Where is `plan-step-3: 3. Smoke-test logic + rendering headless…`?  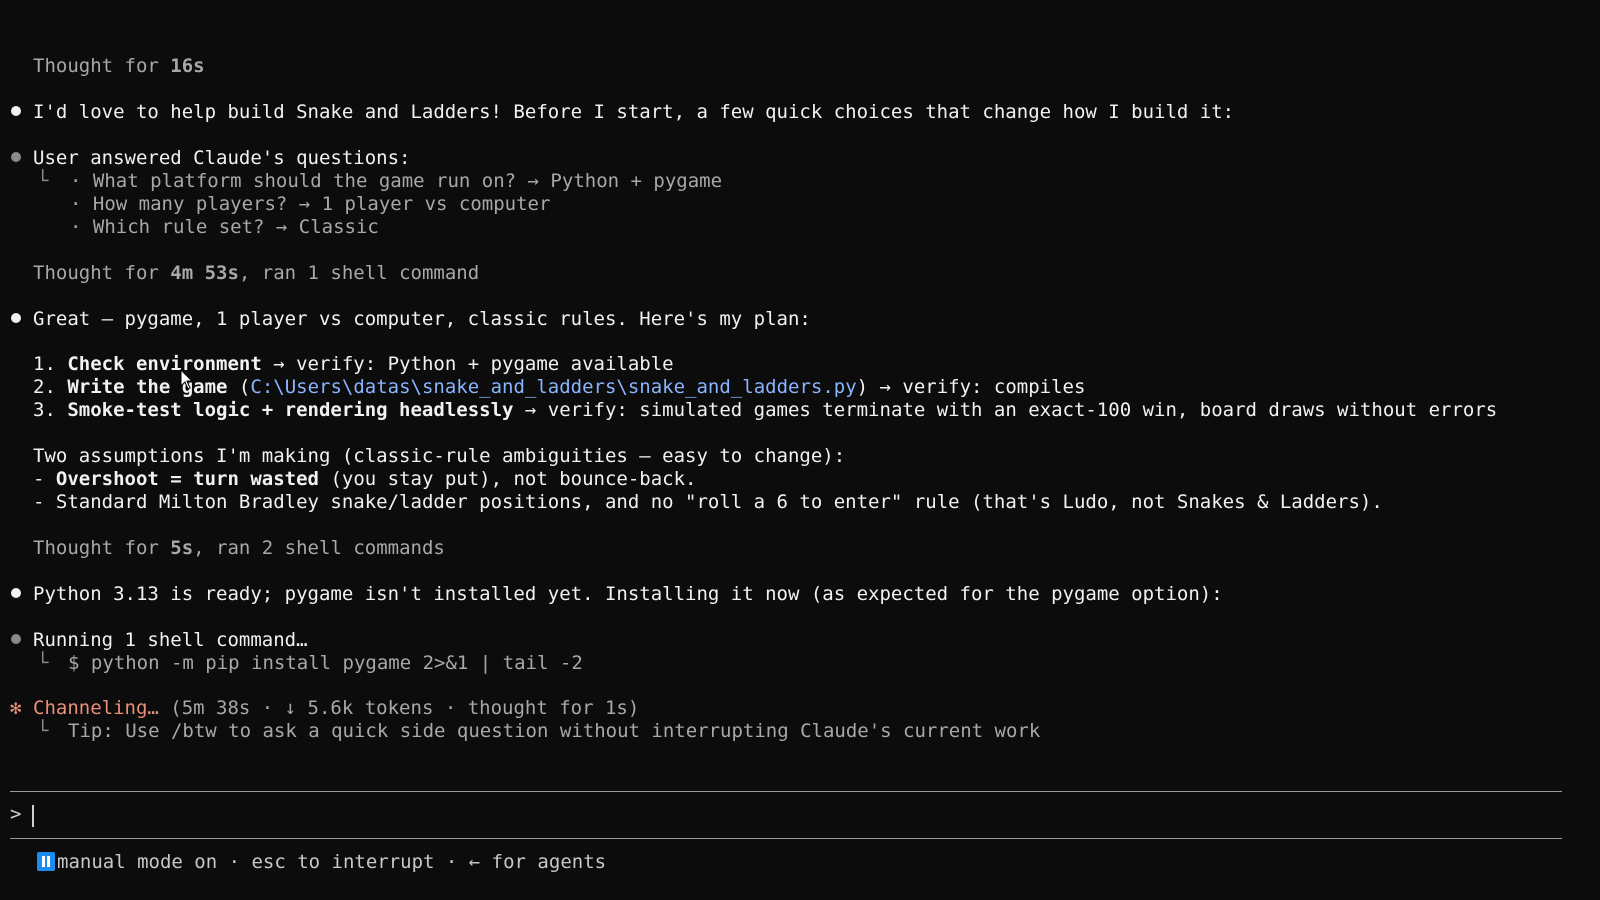 plan-step-3: 3. Smoke-test logic + rendering headless… is located at coordinates (765, 410).